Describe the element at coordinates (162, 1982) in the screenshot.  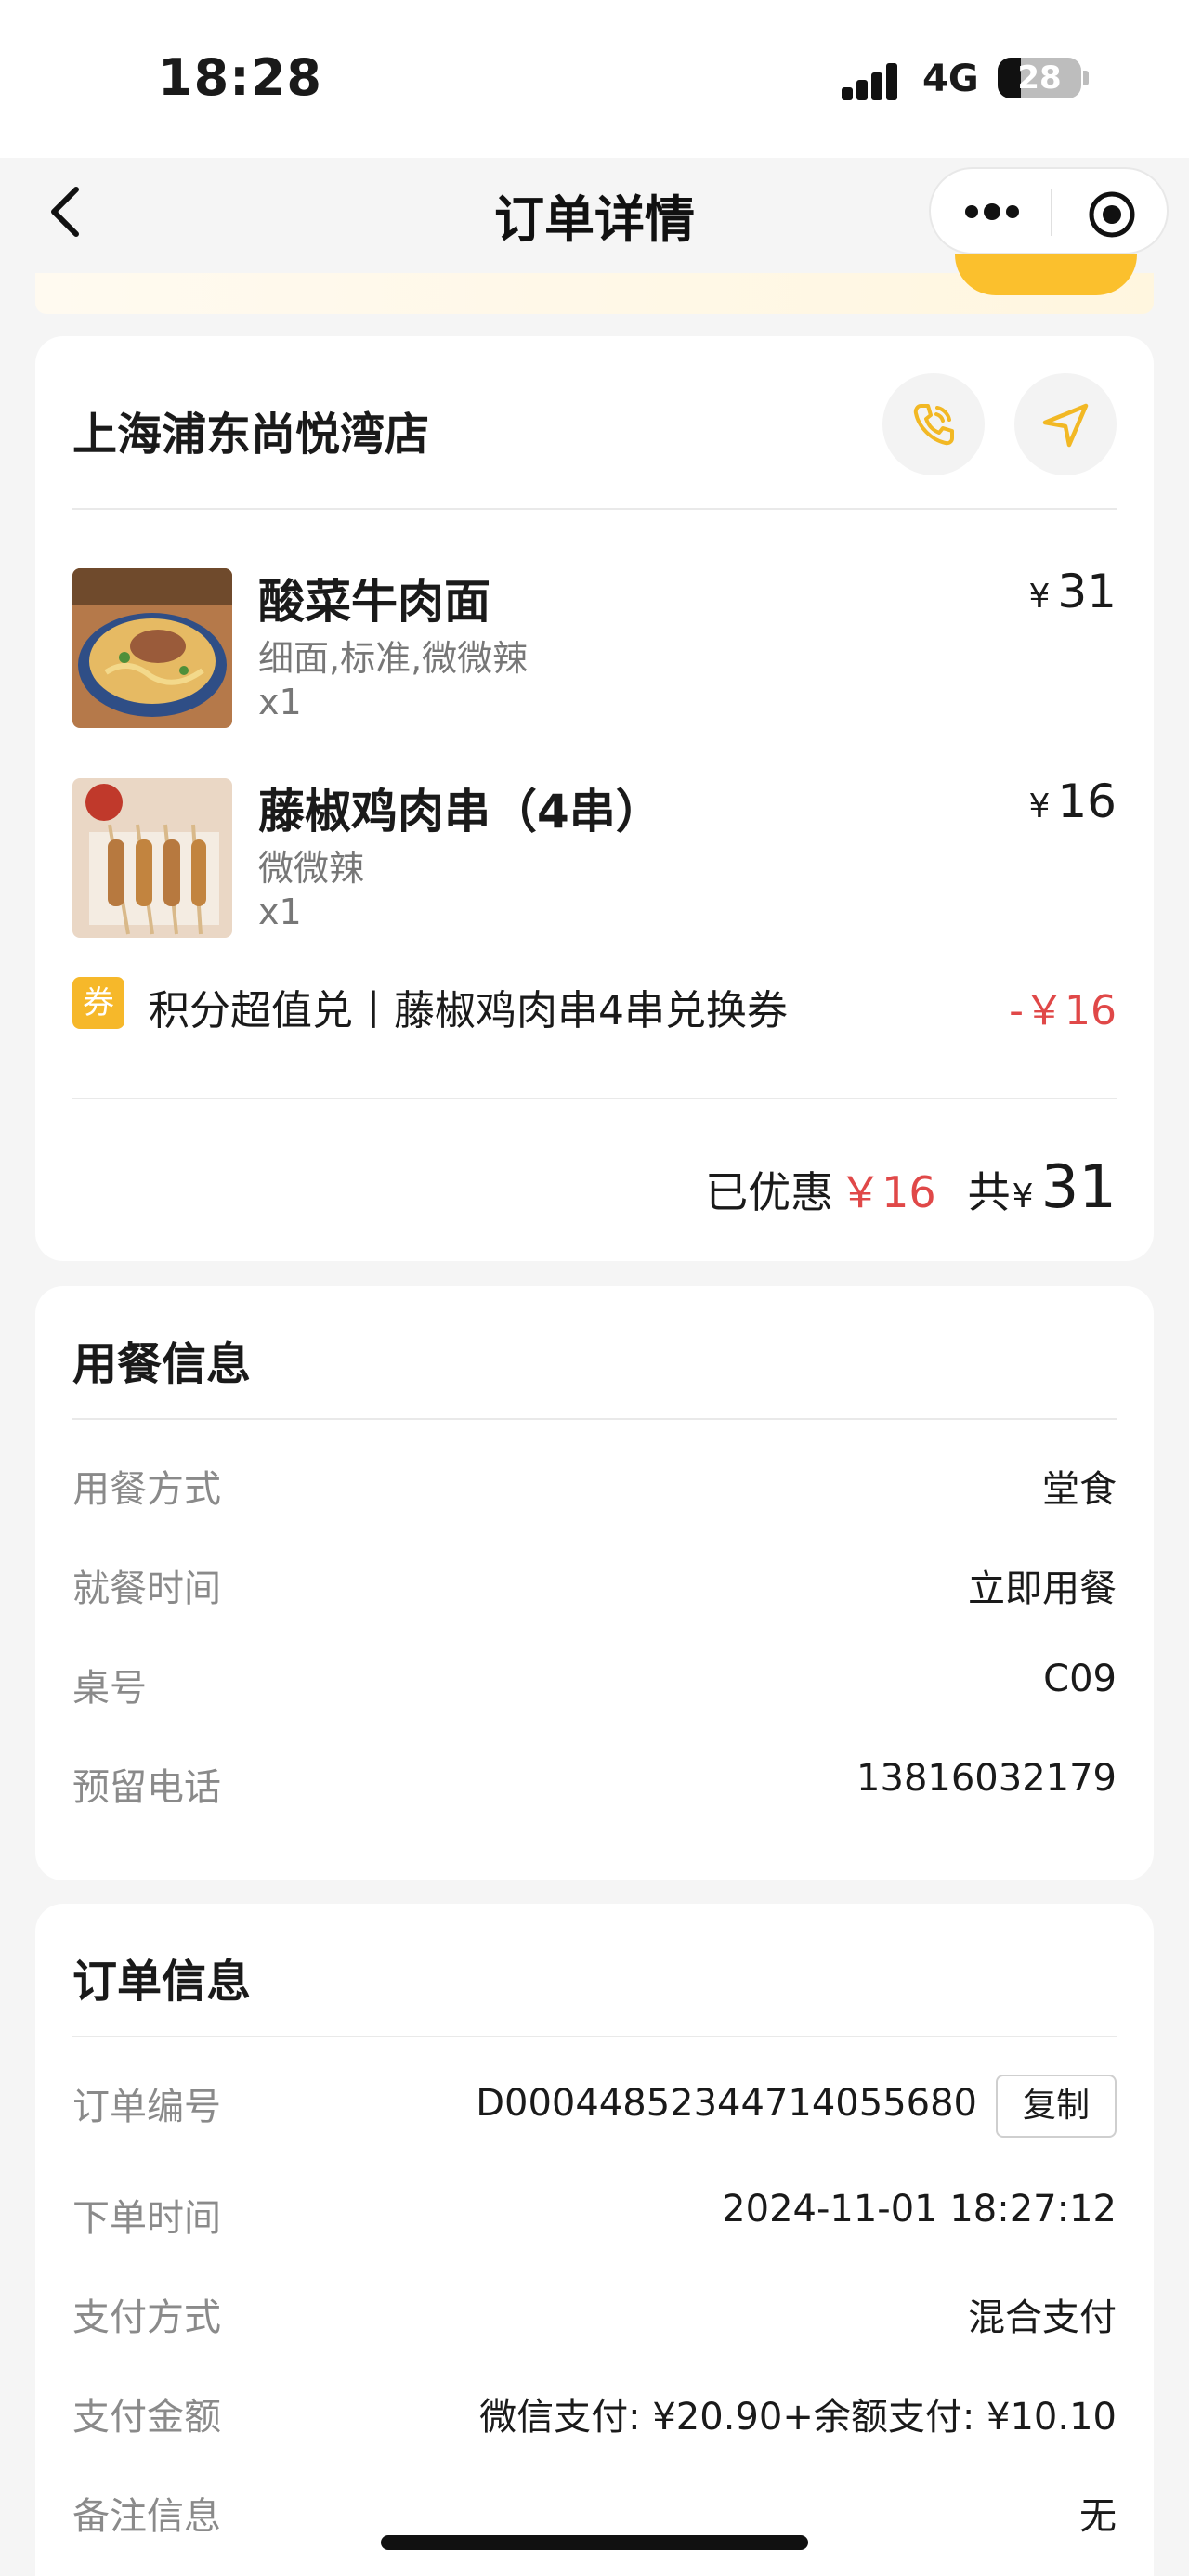
I see `section-title: 订单信息` at that location.